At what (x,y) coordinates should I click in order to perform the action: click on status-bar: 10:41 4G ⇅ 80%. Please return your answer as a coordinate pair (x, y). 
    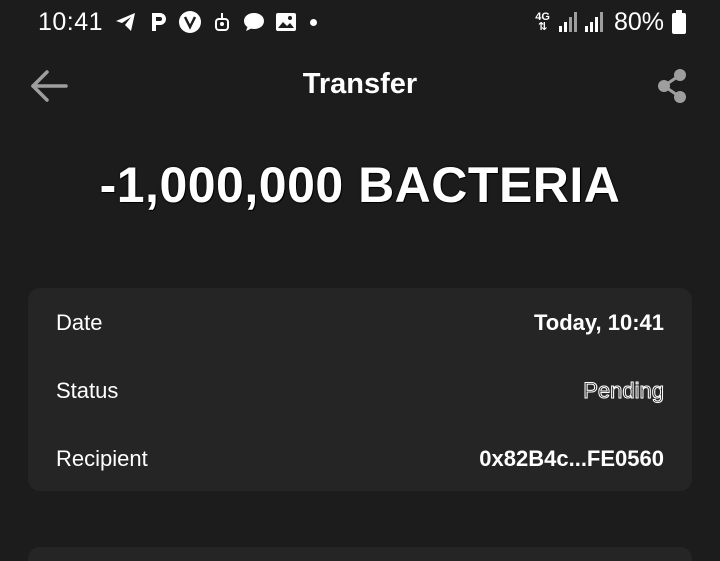
    Looking at the image, I should click on (360, 22).